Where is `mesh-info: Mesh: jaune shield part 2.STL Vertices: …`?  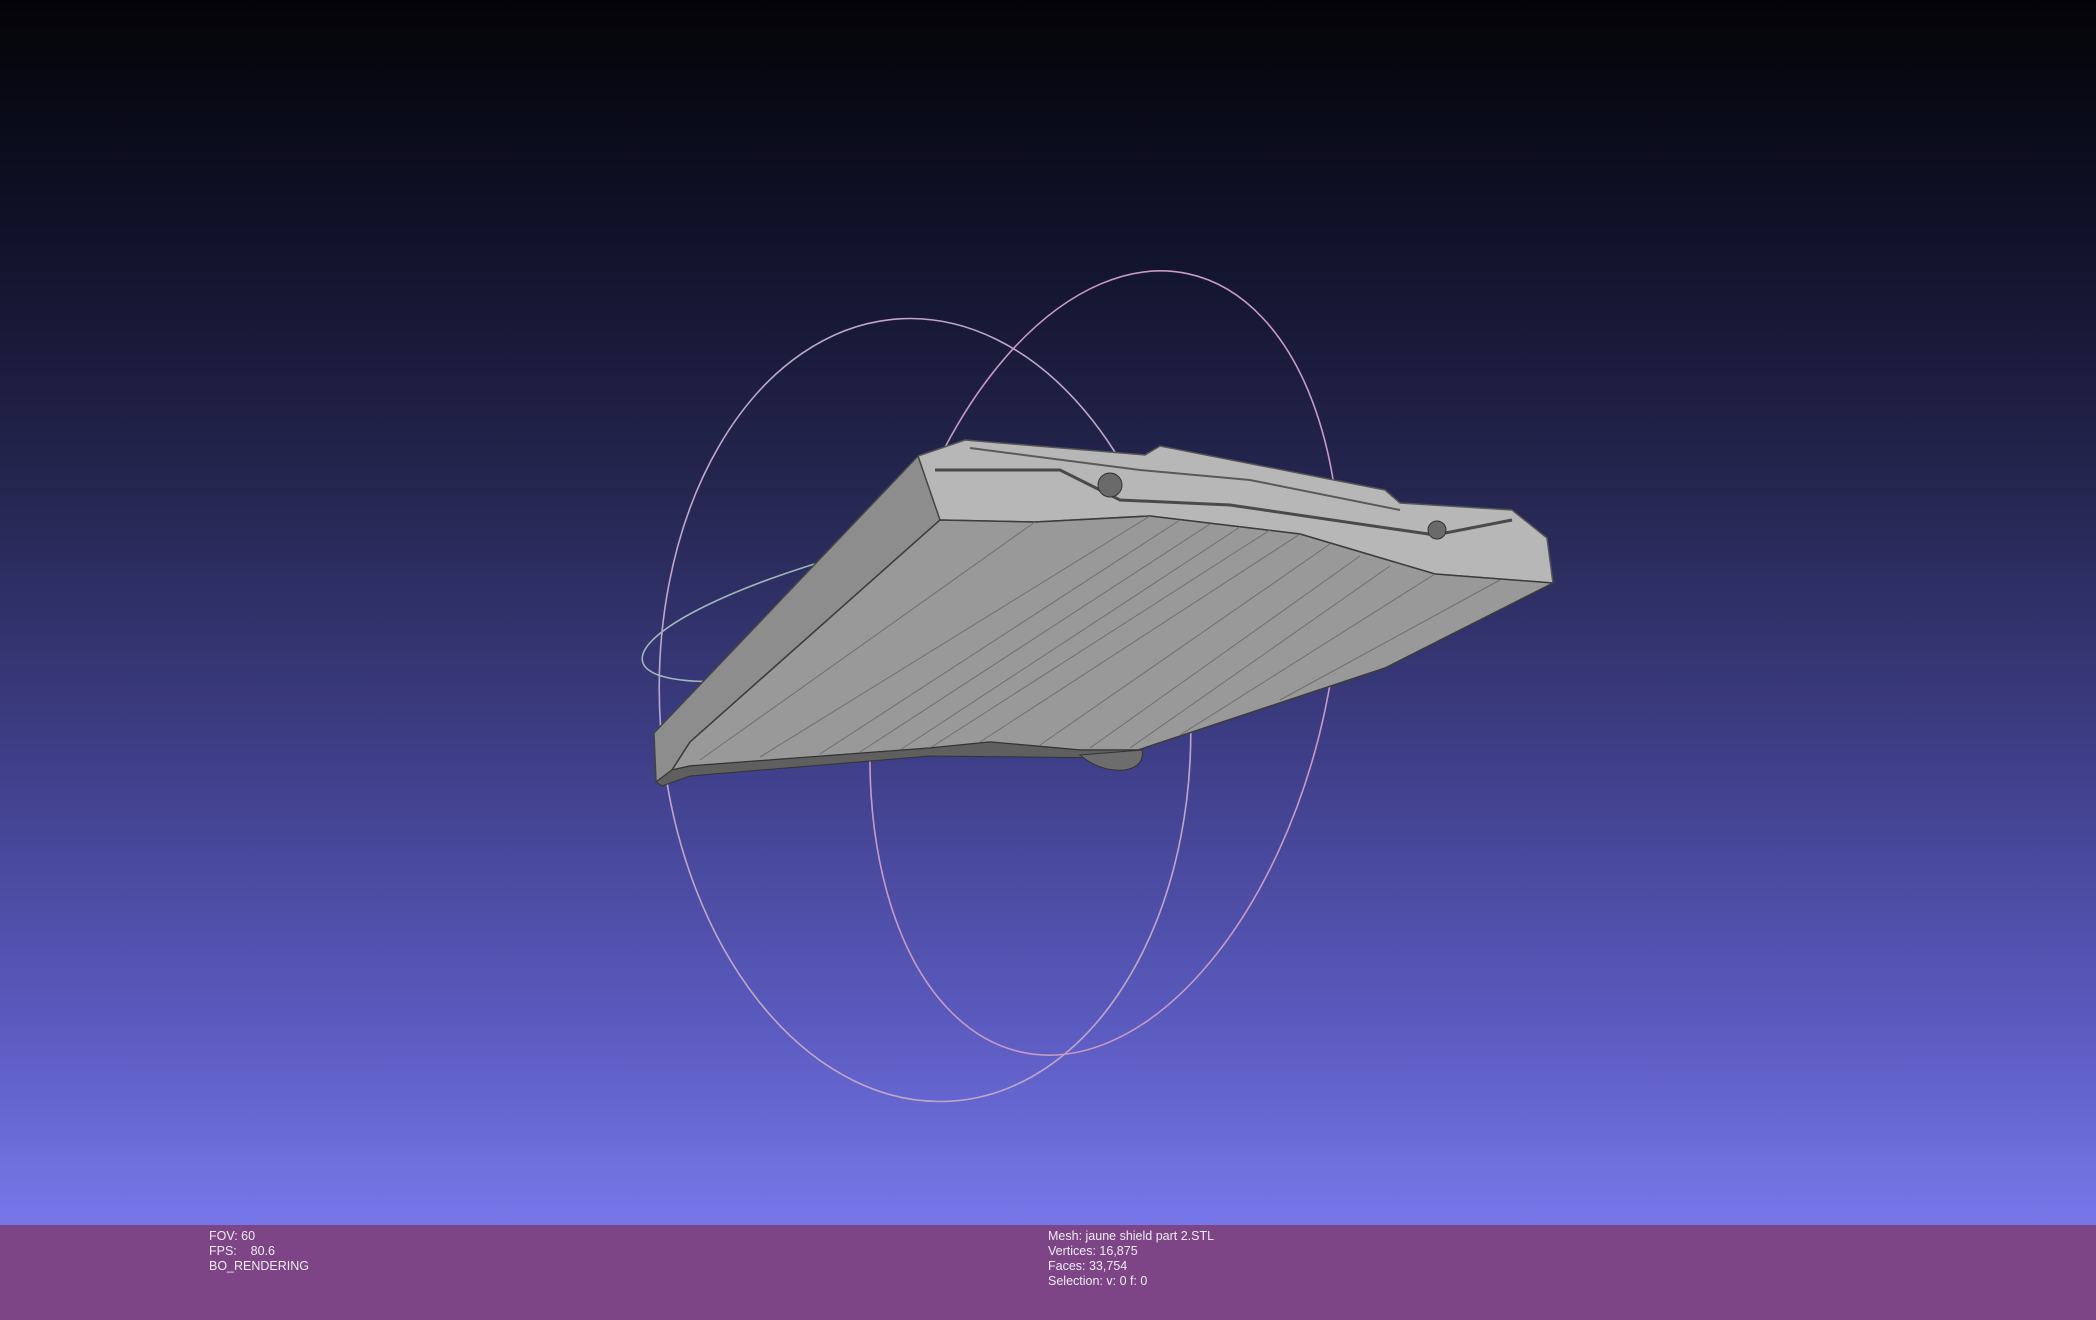 mesh-info: Mesh: jaune shield part 2.STL Vertices: … is located at coordinates (1131, 1259).